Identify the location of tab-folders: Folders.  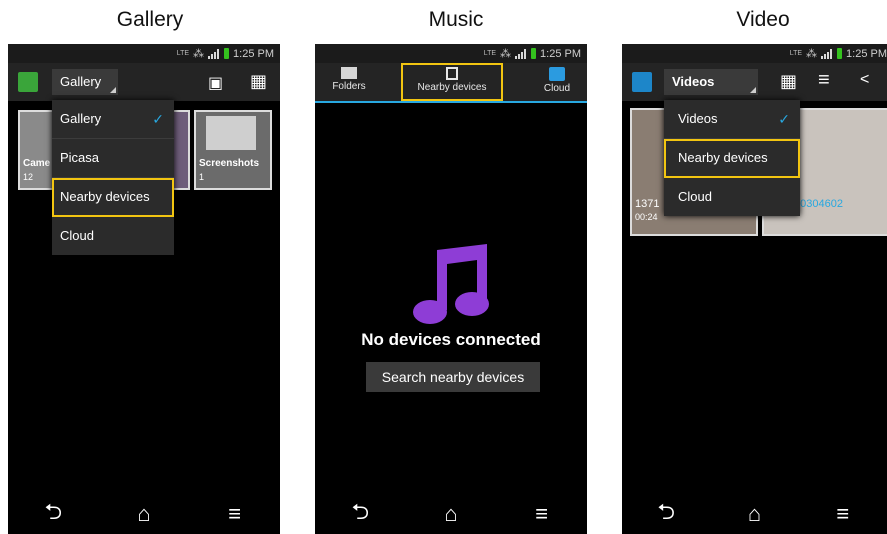
(349, 82).